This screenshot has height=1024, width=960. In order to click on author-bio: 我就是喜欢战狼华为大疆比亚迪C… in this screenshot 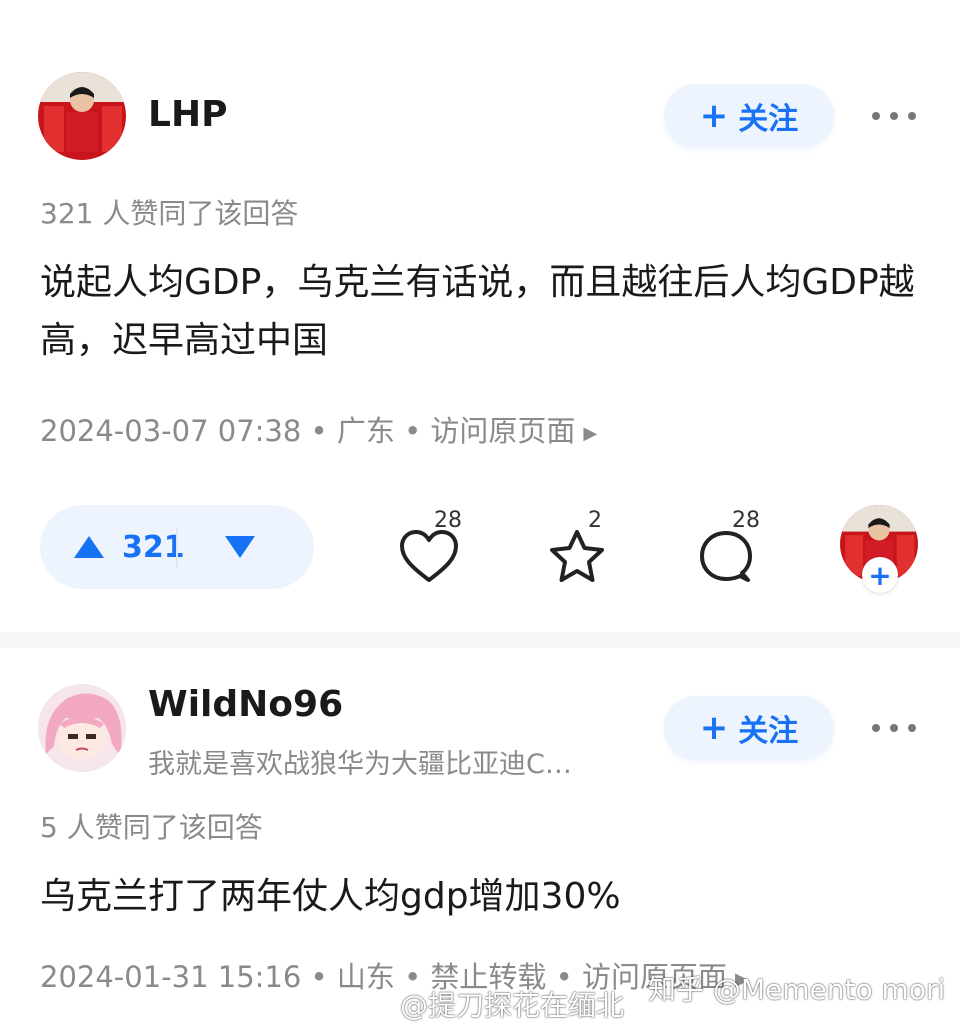, I will do `click(360, 764)`.